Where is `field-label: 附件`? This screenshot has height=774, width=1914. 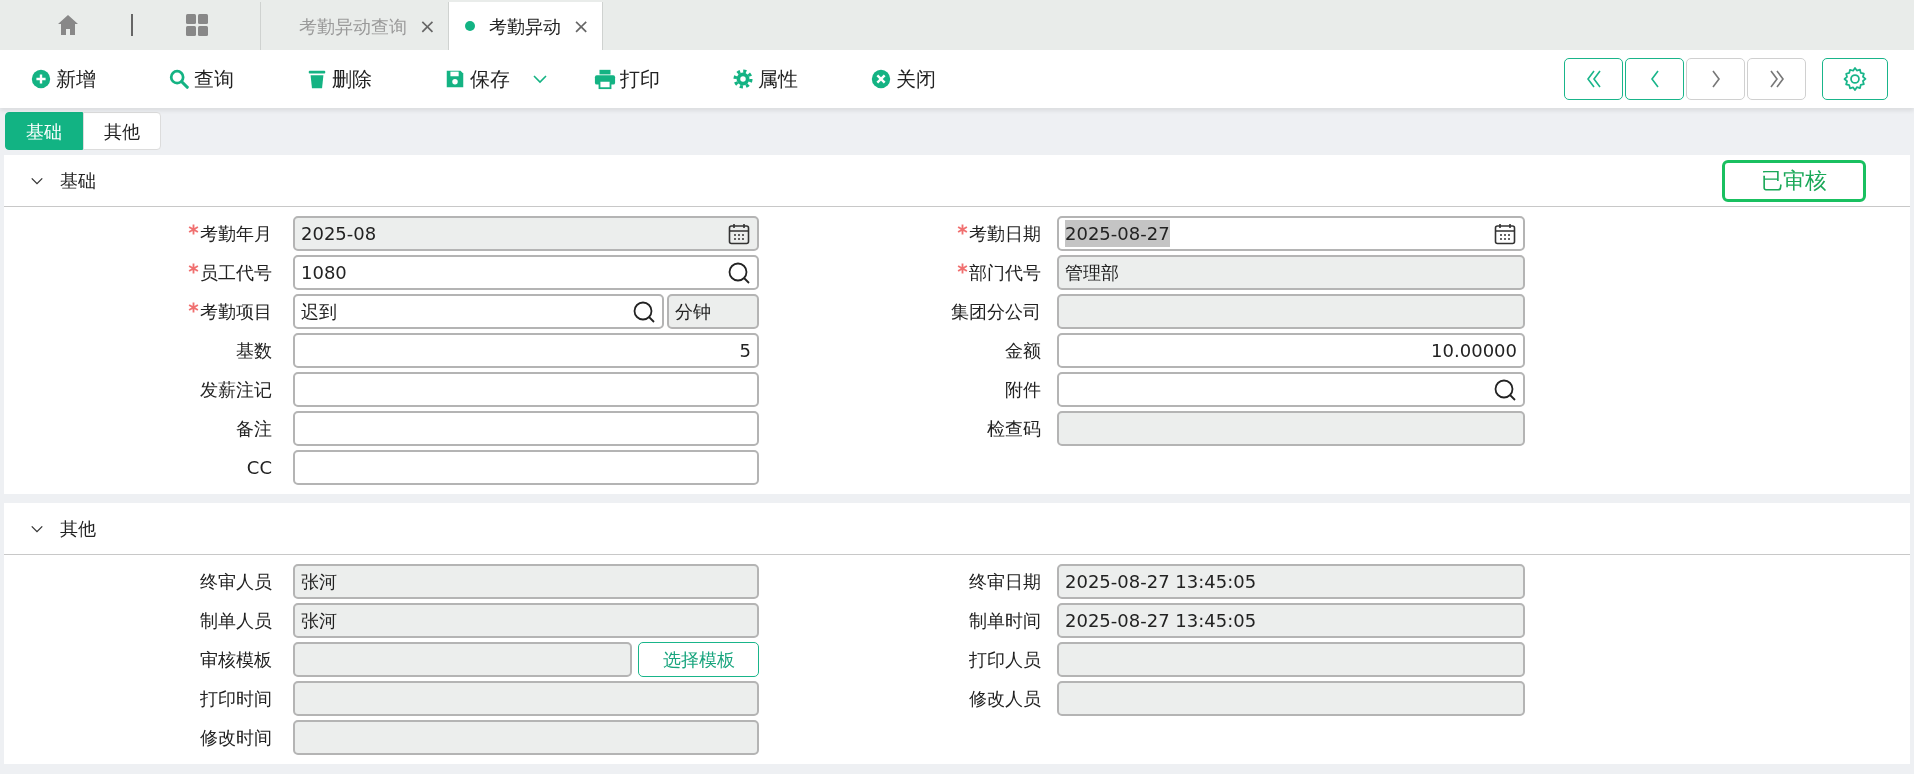
field-label: 附件 is located at coordinates (1023, 390).